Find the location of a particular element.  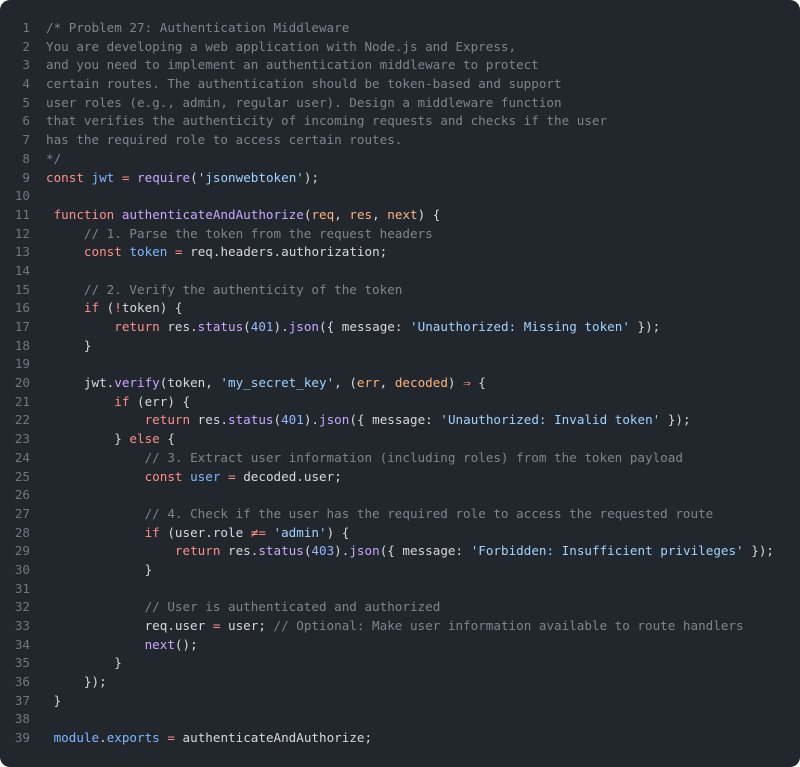

code-text: const user = decoded.user; is located at coordinates (194, 477).